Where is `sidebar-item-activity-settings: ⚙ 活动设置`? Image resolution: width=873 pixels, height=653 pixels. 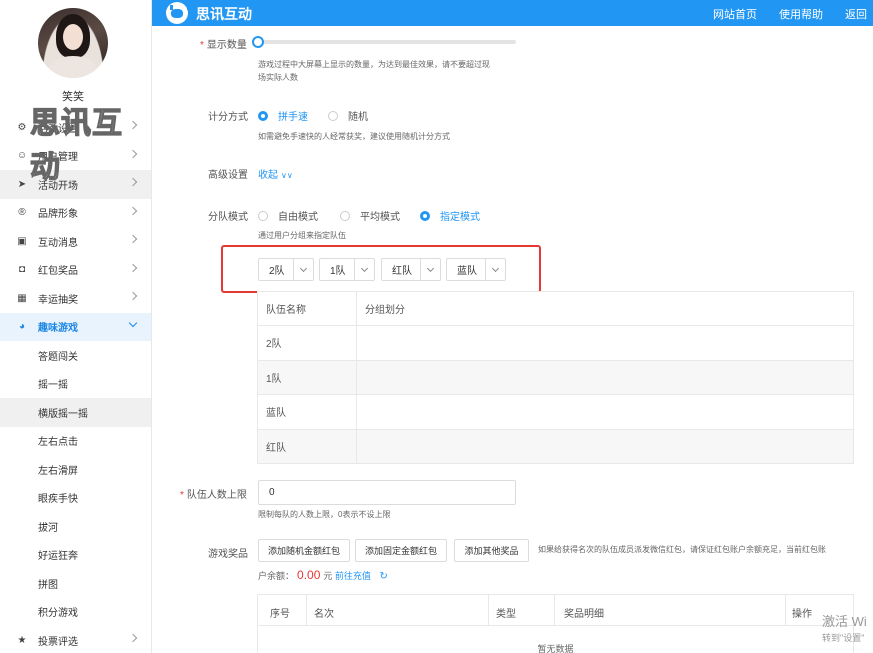 sidebar-item-activity-settings: ⚙ 活动设置 is located at coordinates (75, 127).